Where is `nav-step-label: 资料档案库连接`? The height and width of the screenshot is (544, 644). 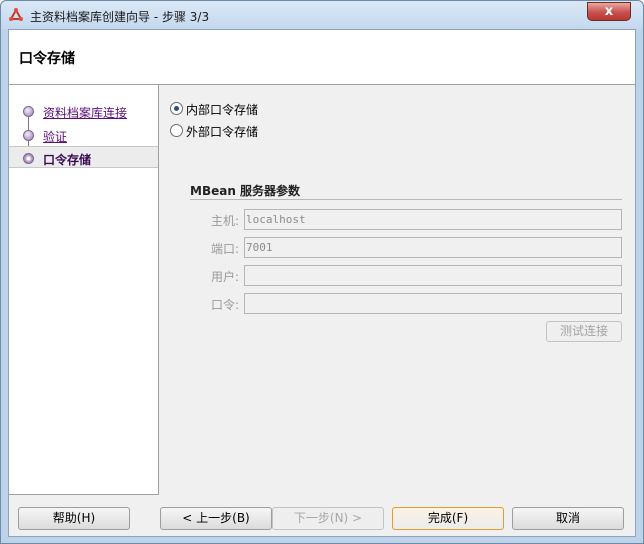
nav-step-label: 资料档案库连接 is located at coordinates (85, 112).